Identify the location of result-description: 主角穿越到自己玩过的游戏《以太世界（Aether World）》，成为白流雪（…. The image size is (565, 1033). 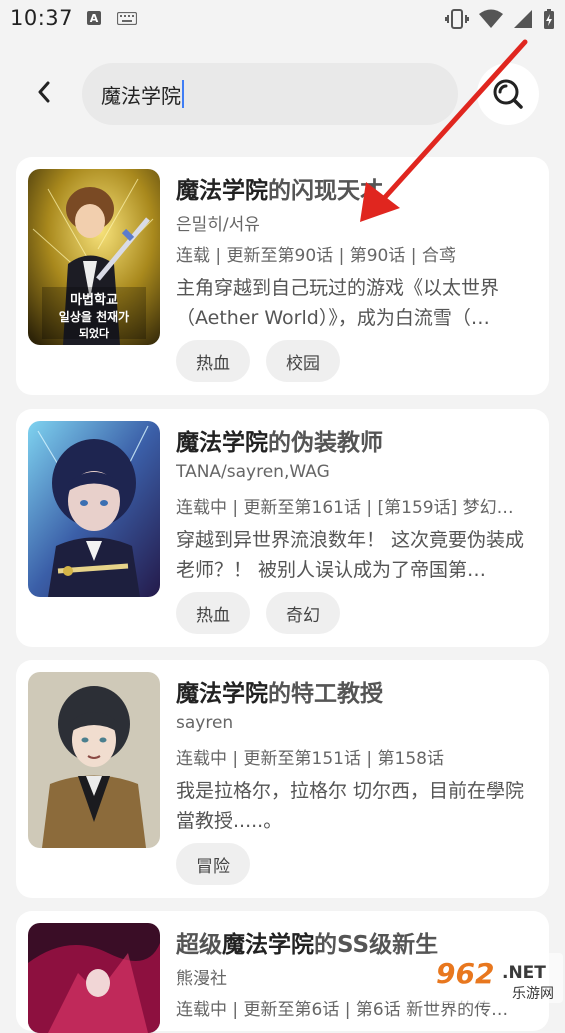
(338, 303).